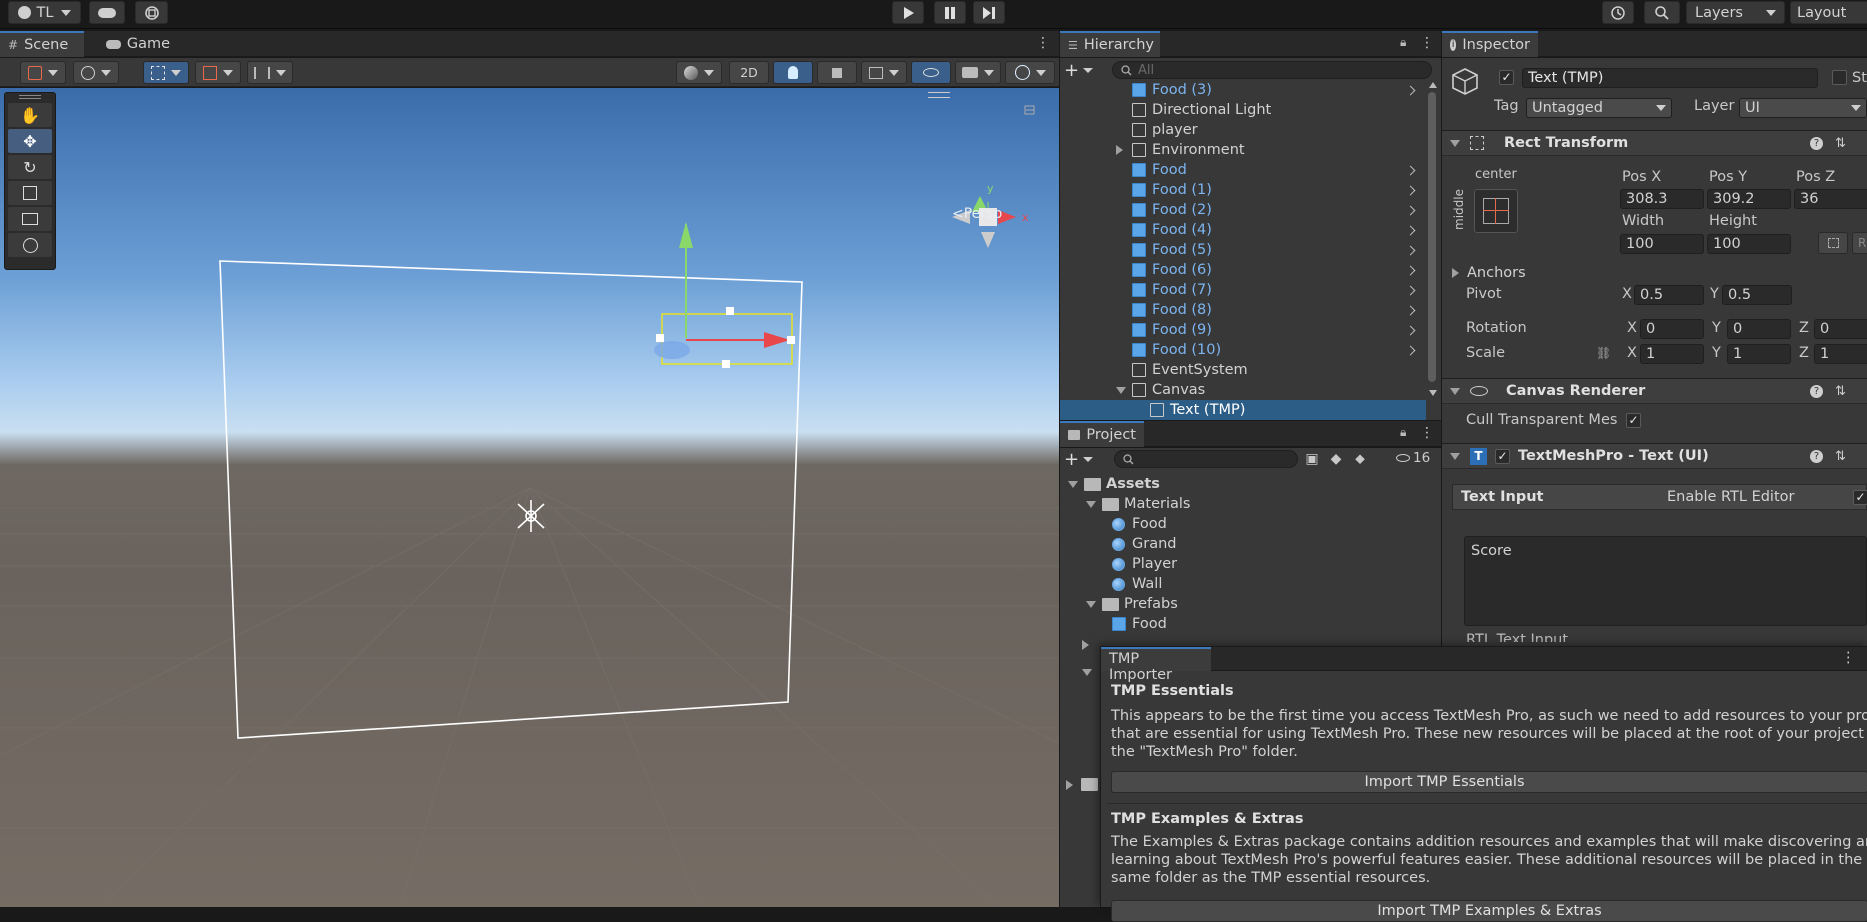  What do you see at coordinates (1672, 329) in the screenshot?
I see `rot-x-field: 0` at bounding box center [1672, 329].